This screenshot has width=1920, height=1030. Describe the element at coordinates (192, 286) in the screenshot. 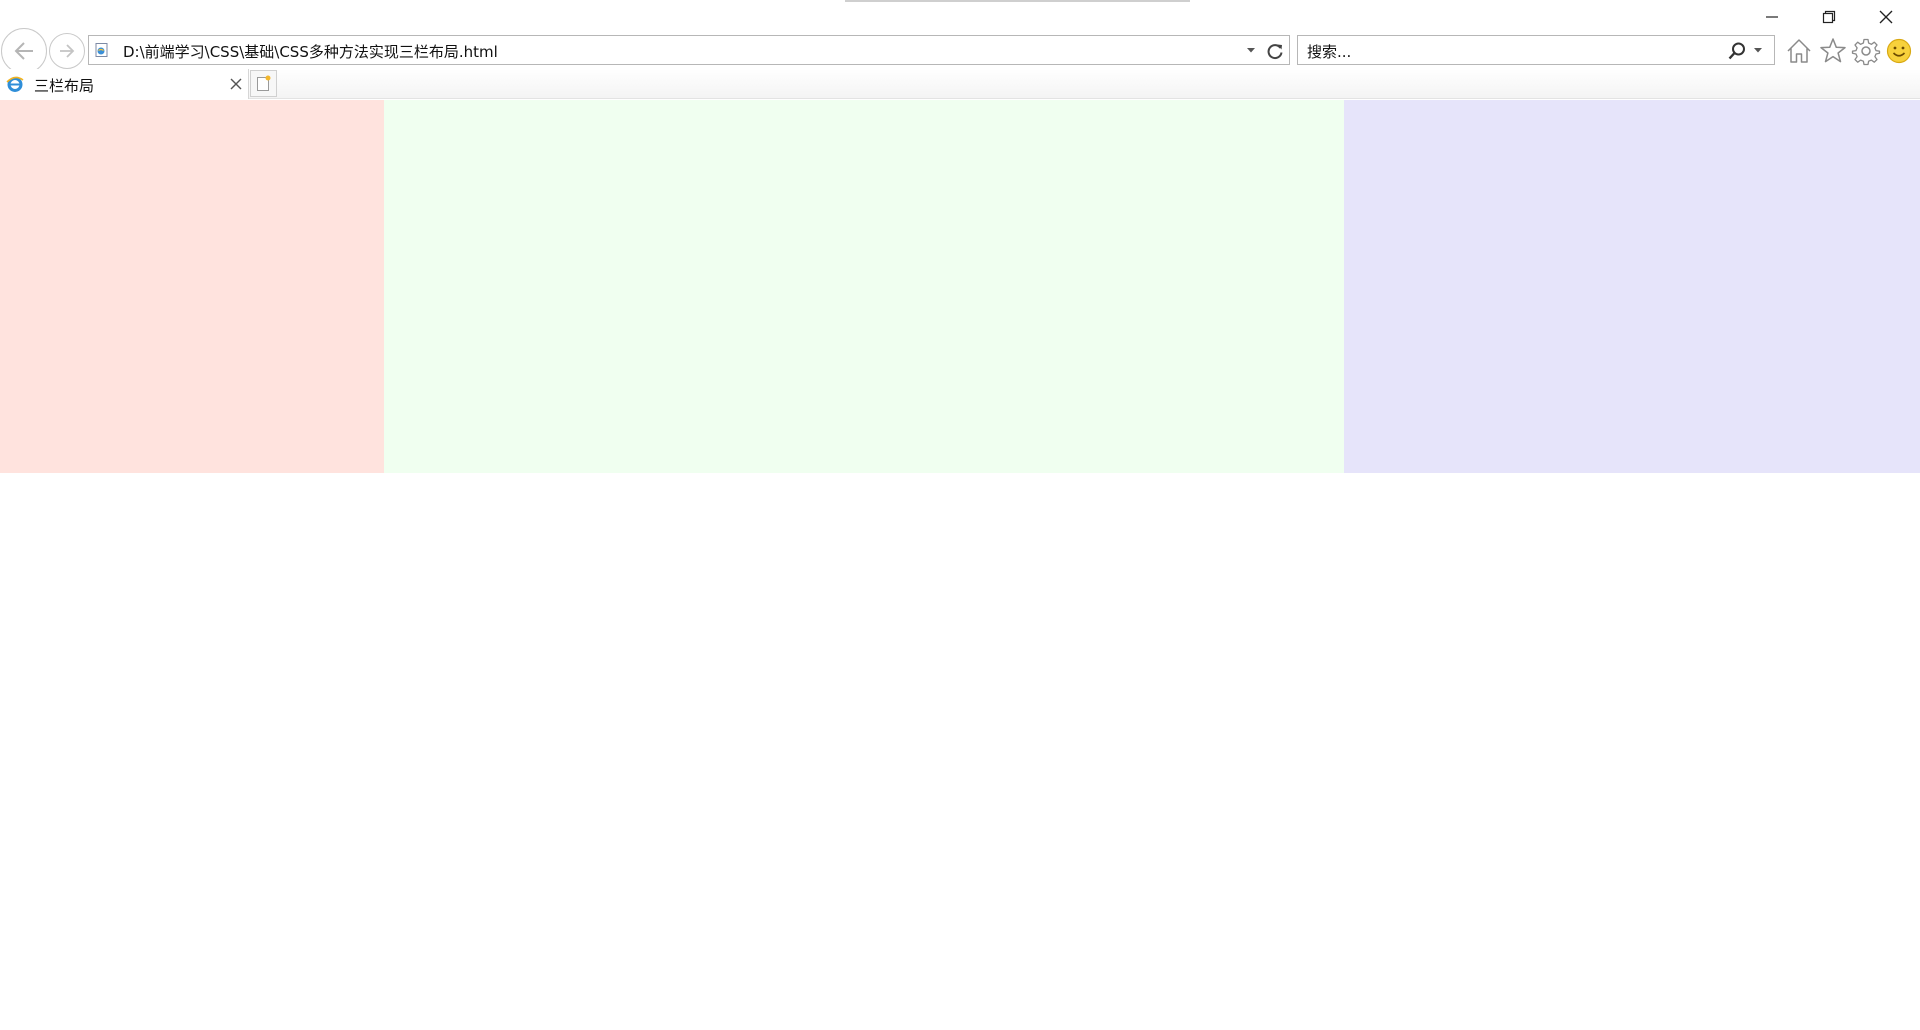

I see `left-column` at that location.